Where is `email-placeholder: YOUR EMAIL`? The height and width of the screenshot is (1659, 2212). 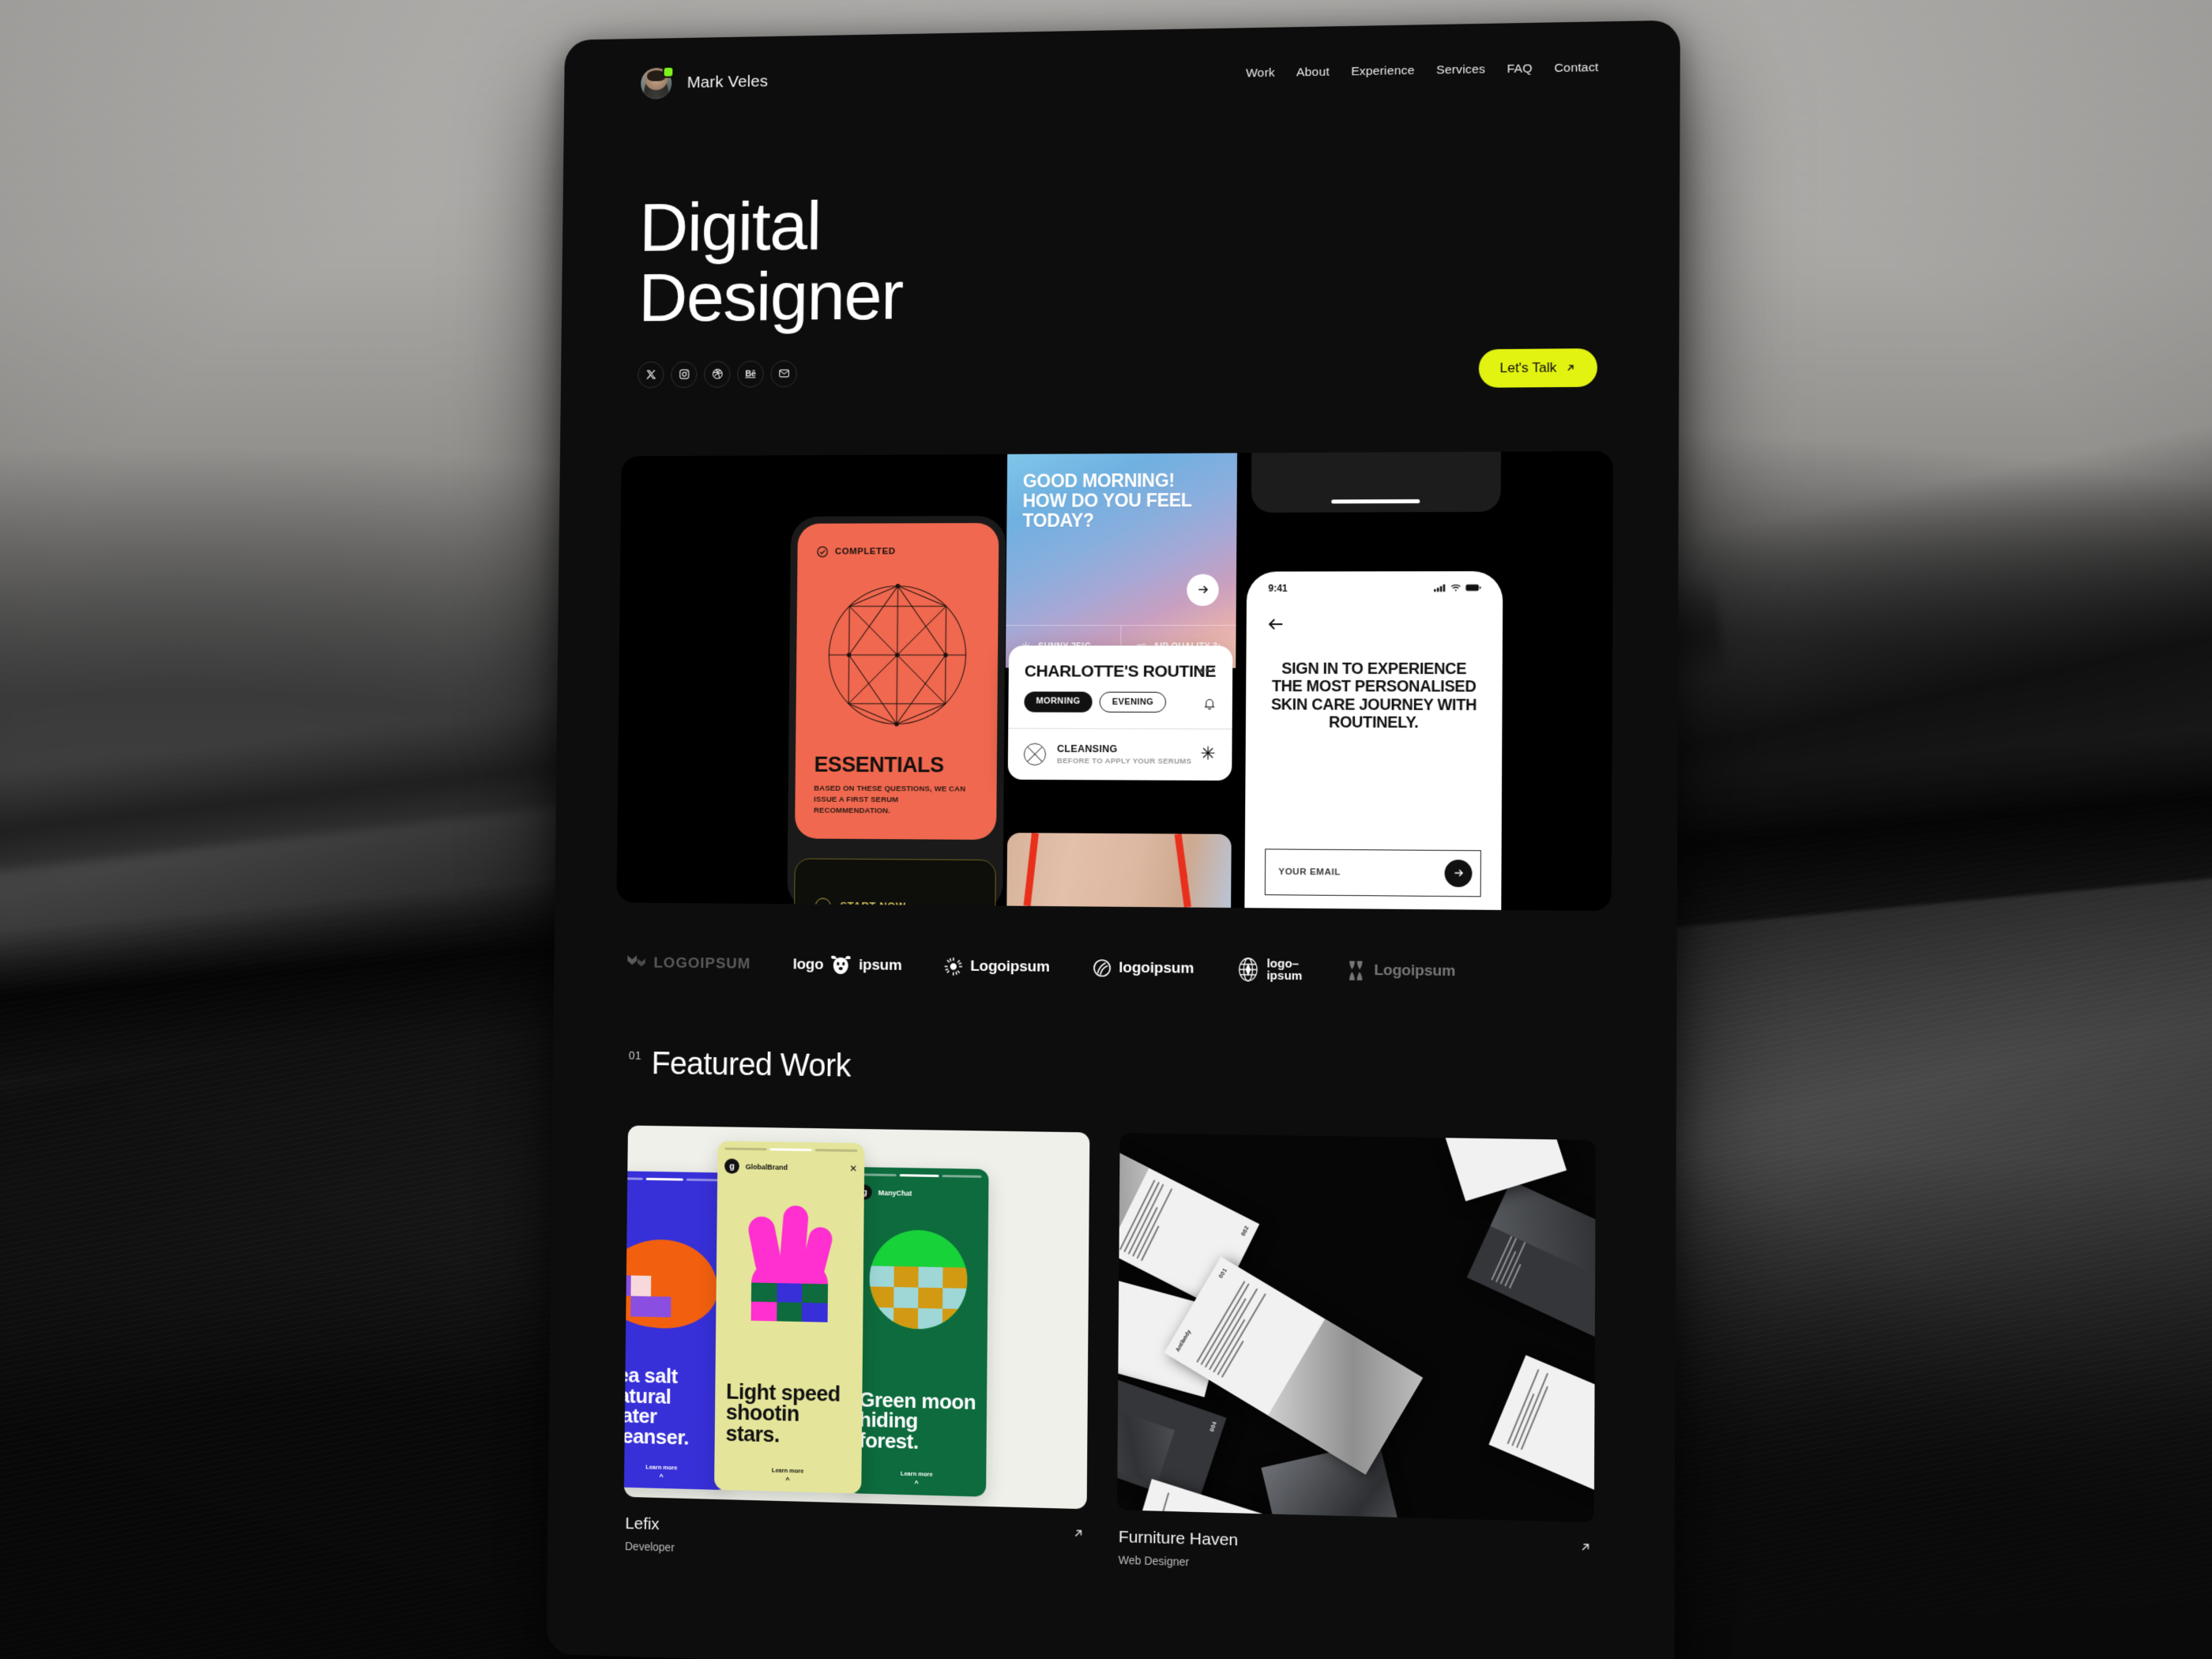 email-placeholder: YOUR EMAIL is located at coordinates (1309, 873).